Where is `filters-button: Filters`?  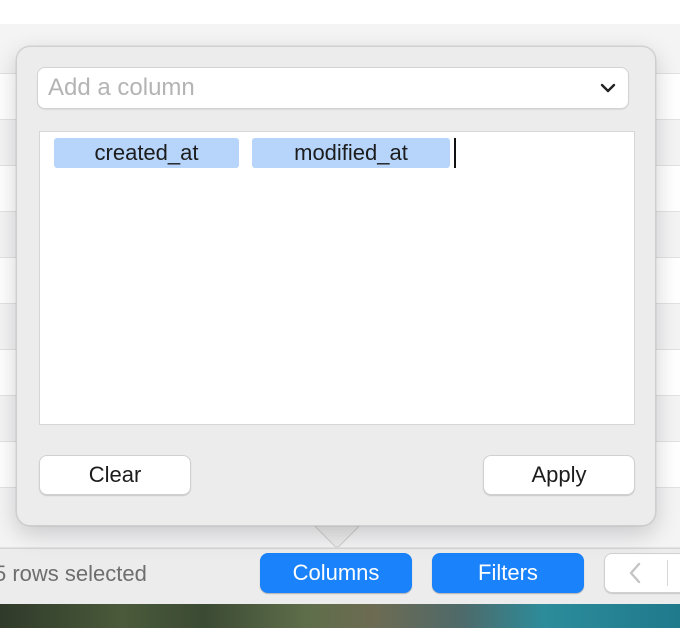
filters-button: Filters is located at coordinates (508, 573).